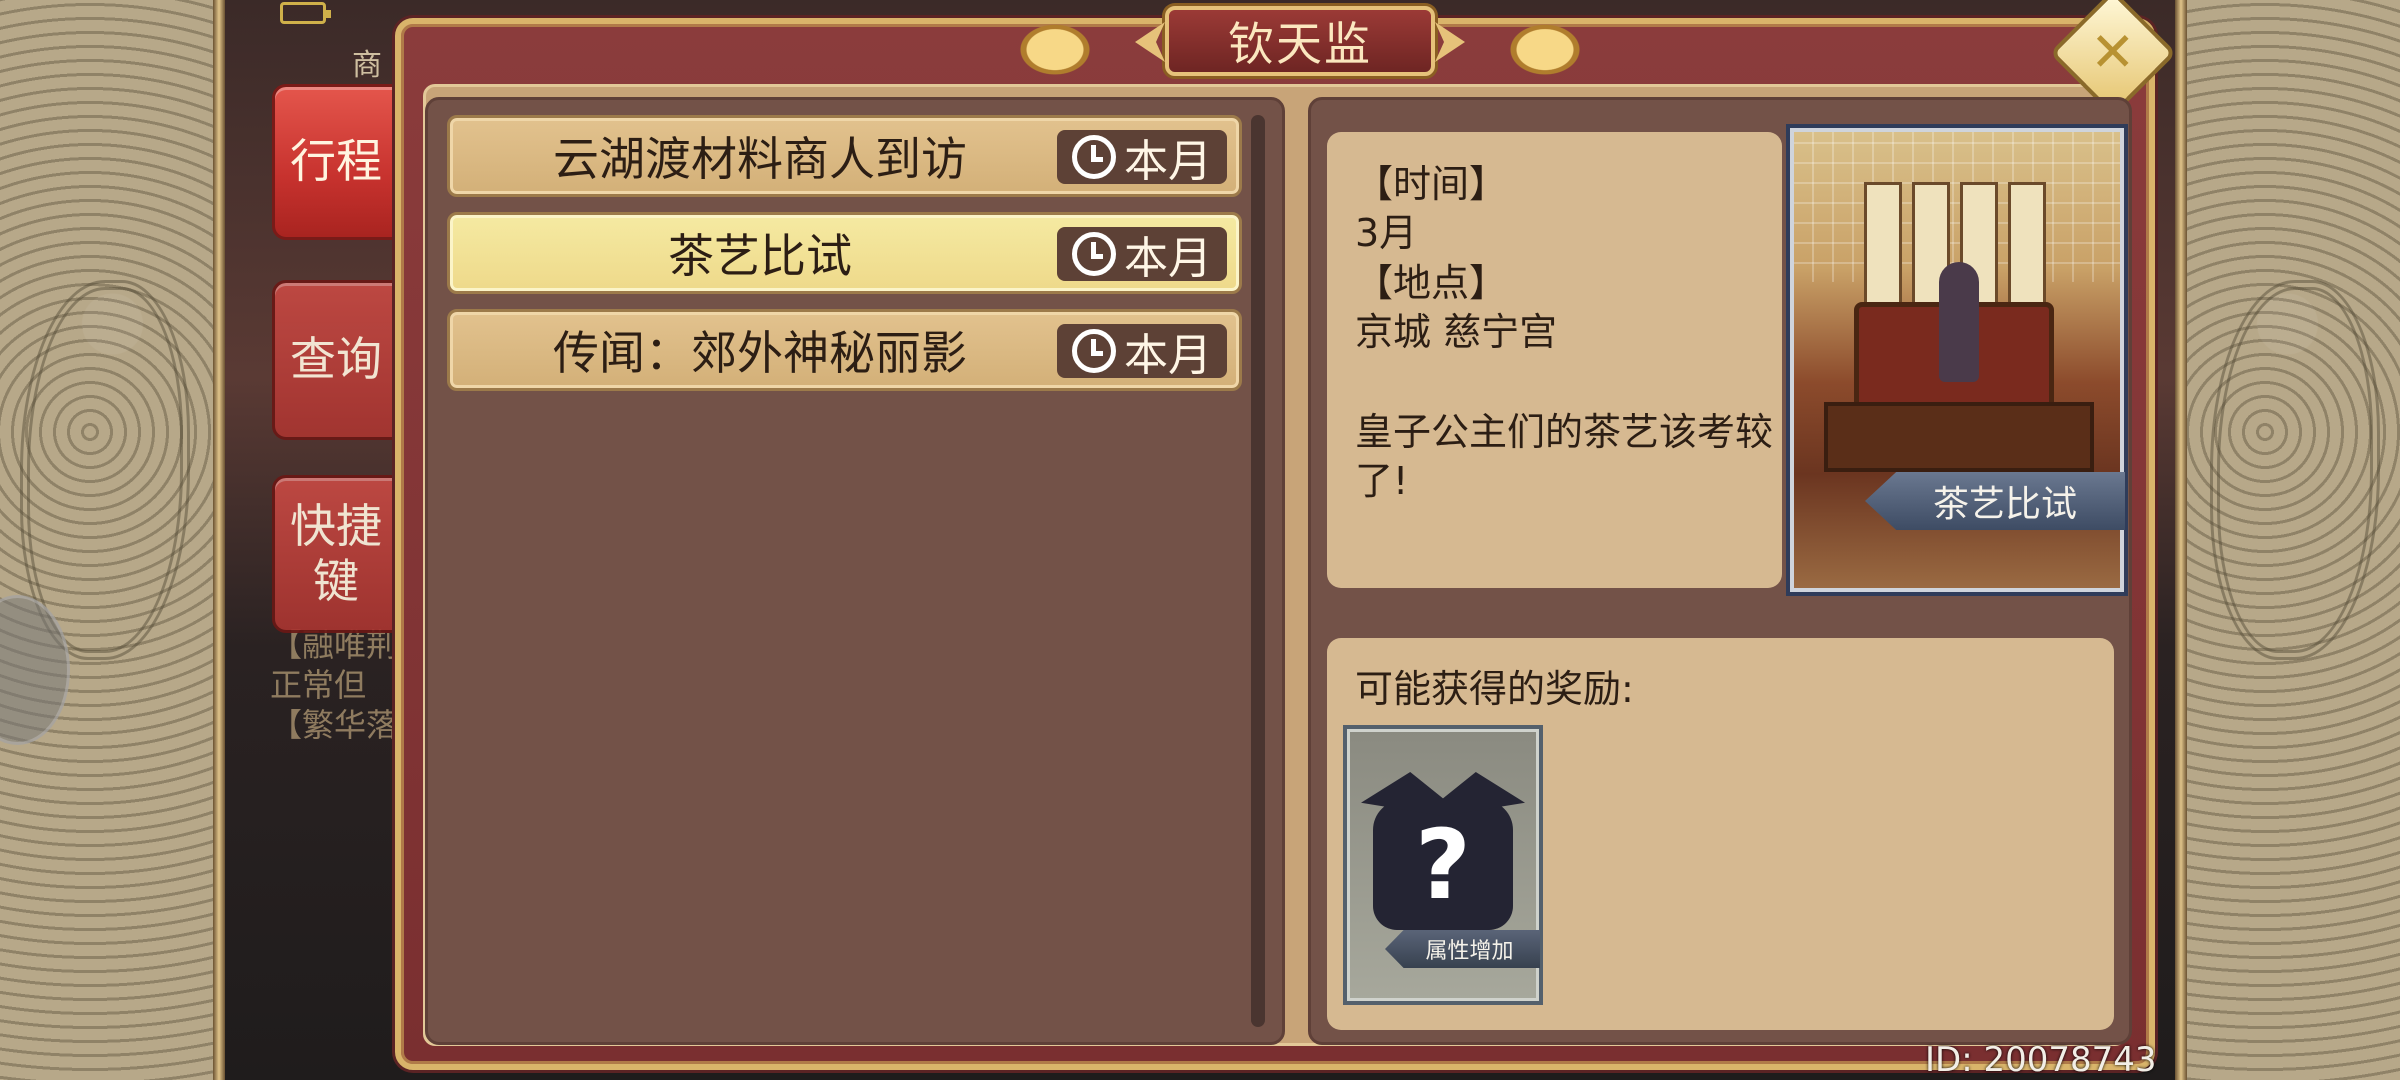  I want to click on tab-query-label: 查询, so click(336, 359).